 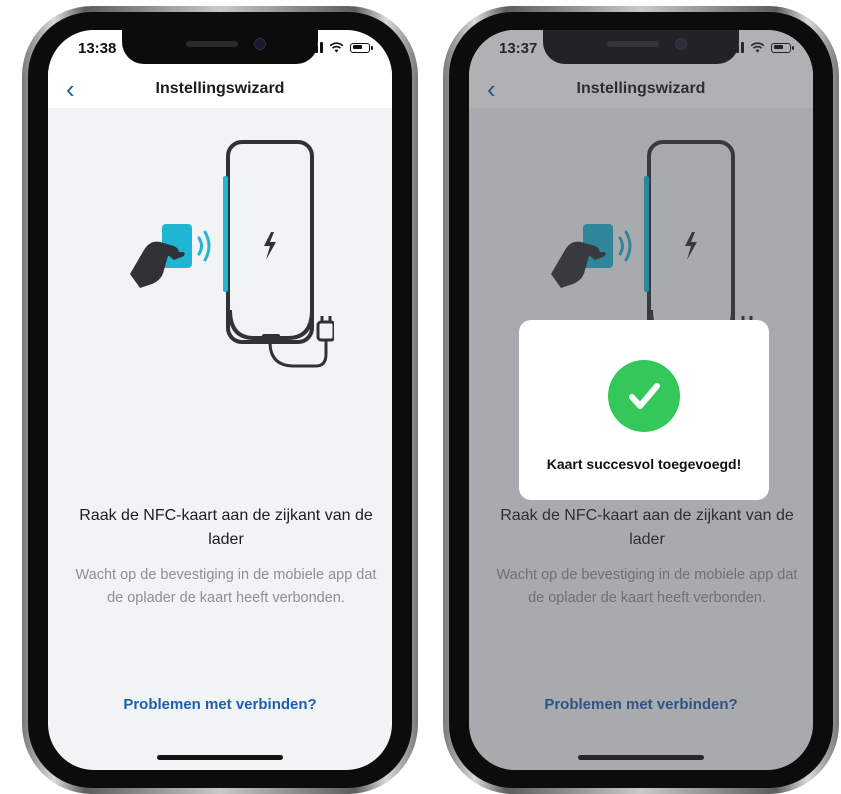 What do you see at coordinates (336, 47) in the screenshot?
I see `wifi-icon` at bounding box center [336, 47].